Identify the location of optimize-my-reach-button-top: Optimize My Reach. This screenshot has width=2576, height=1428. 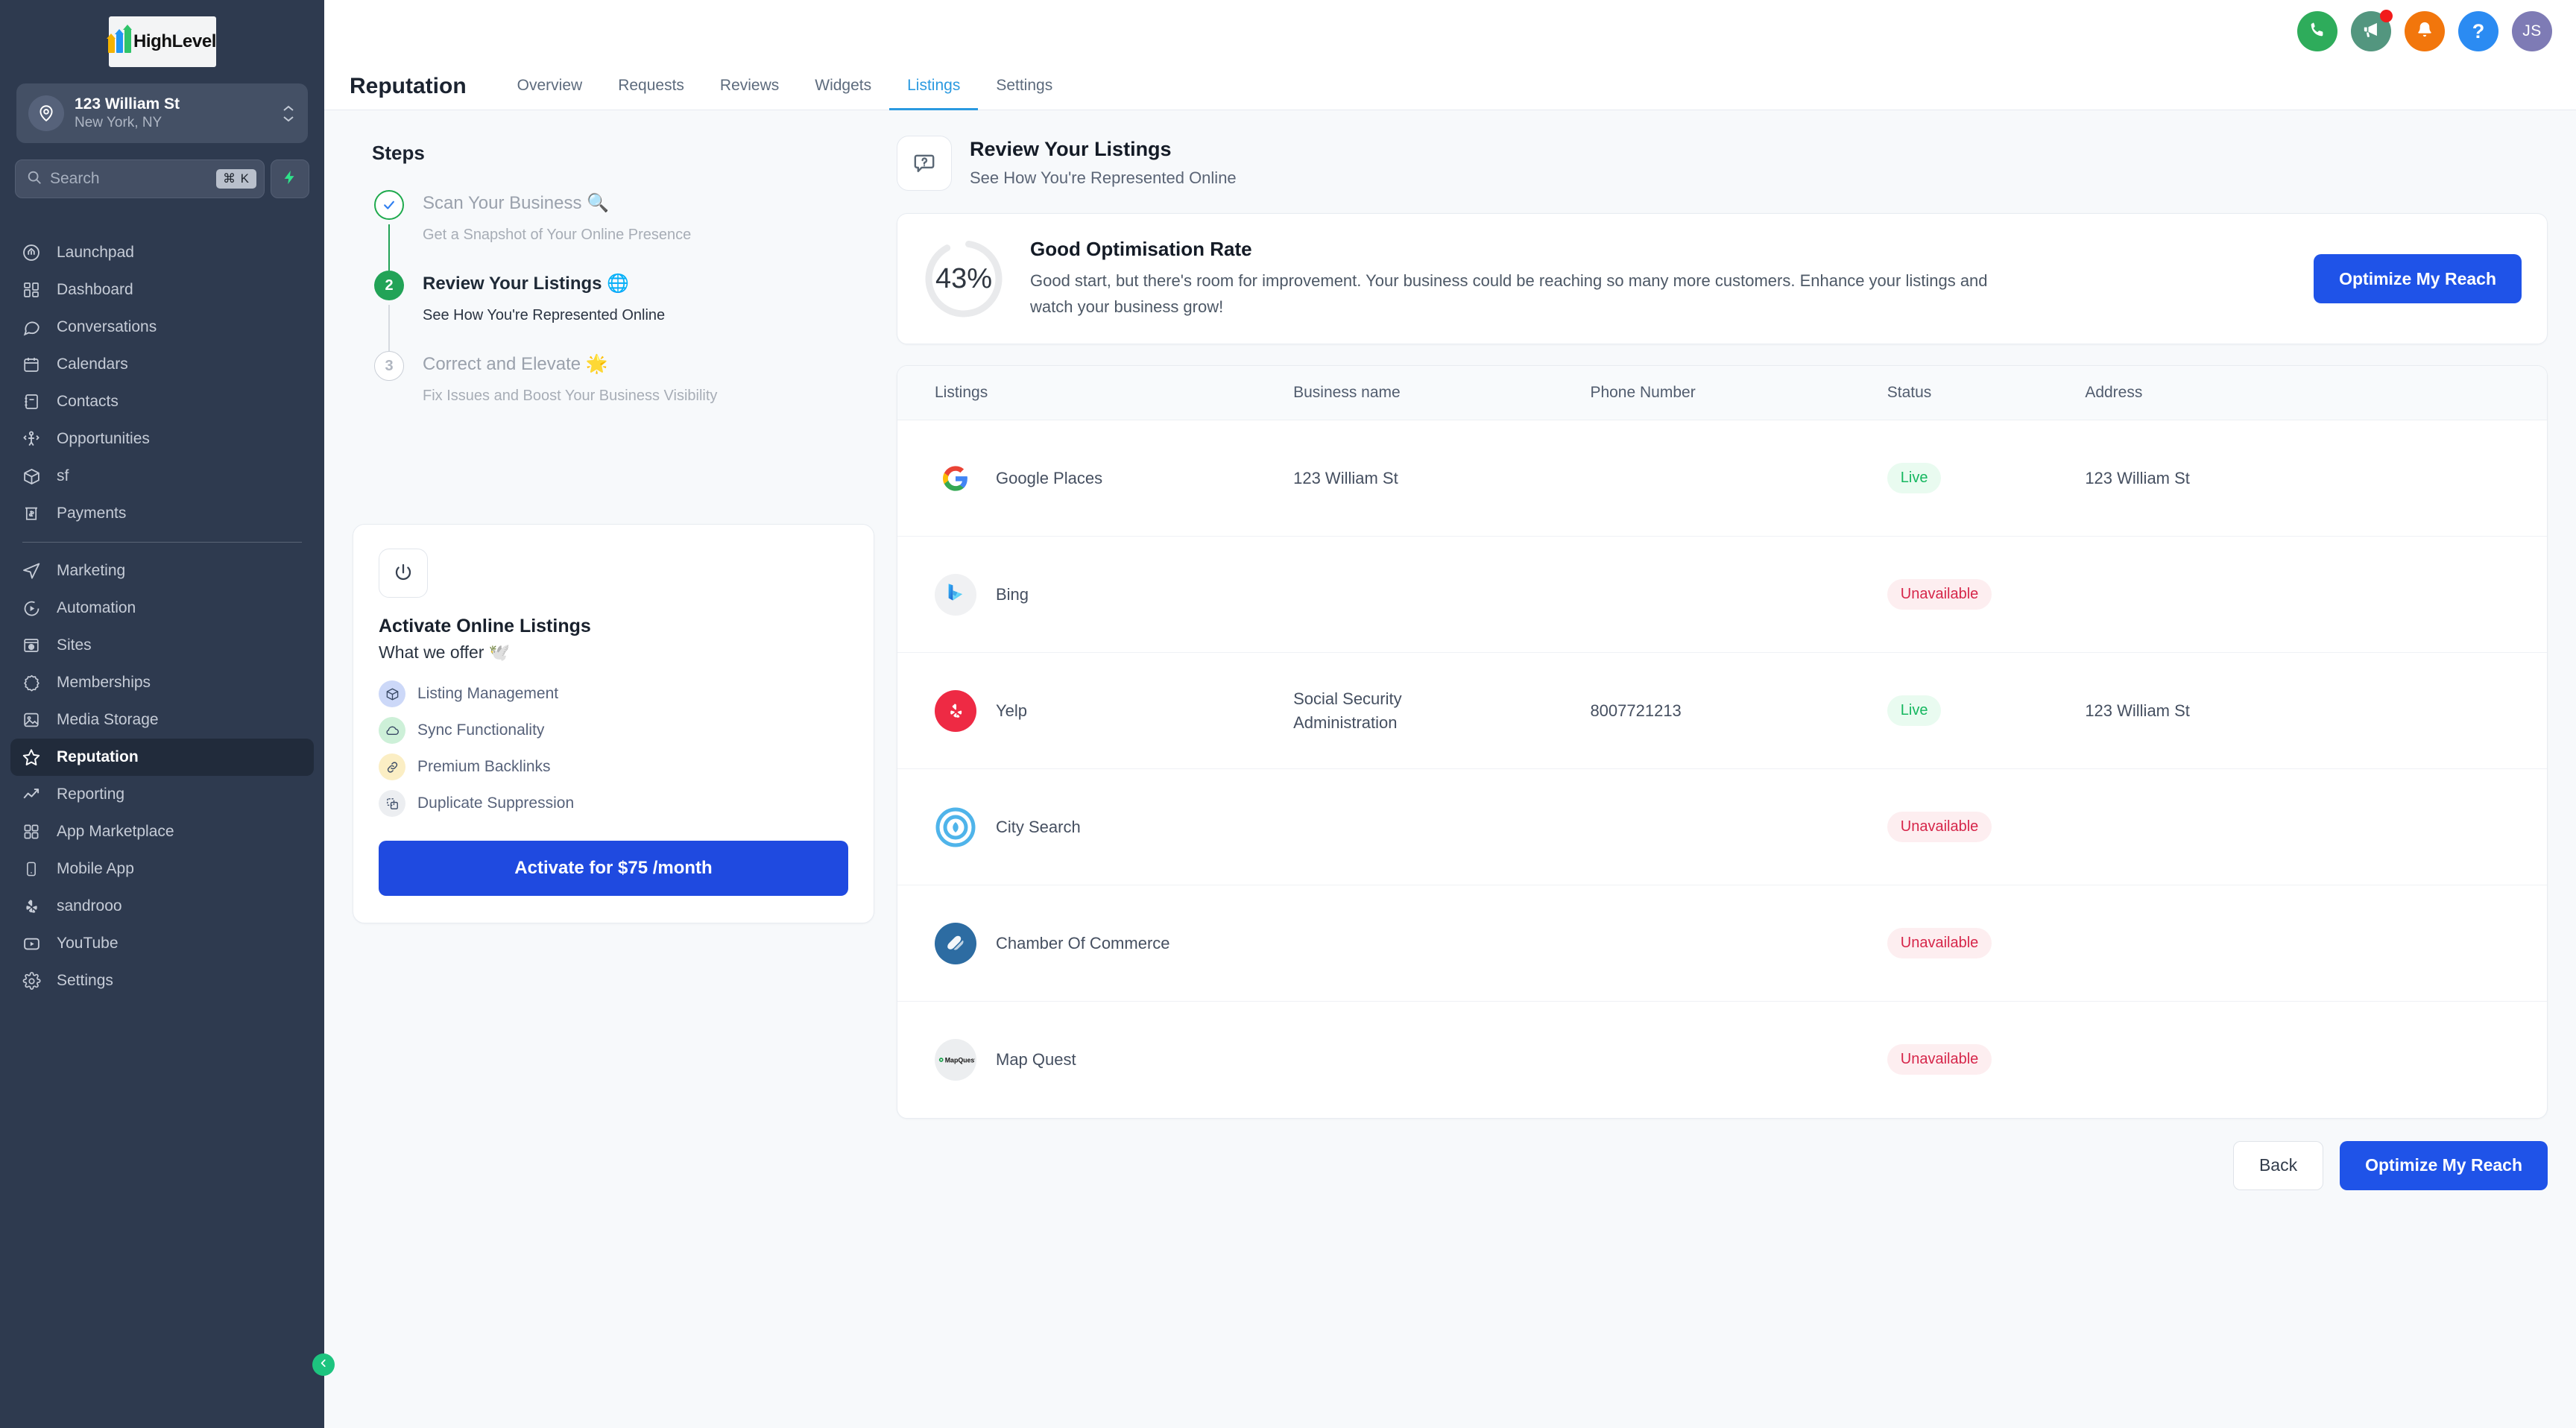
(2418, 278).